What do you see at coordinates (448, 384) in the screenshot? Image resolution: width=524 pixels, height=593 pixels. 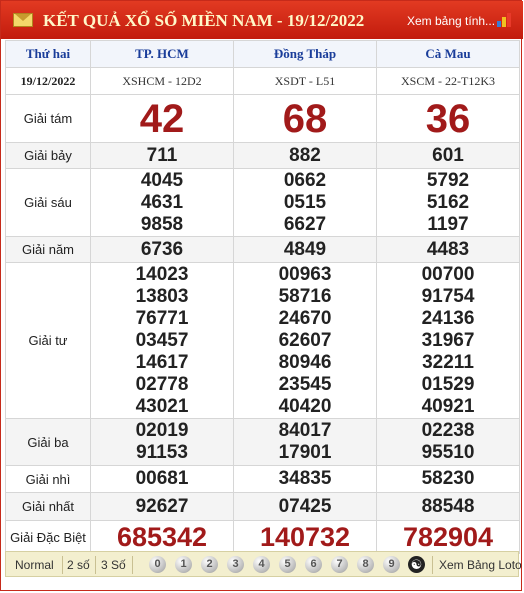 I see `prize-number: 01529` at bounding box center [448, 384].